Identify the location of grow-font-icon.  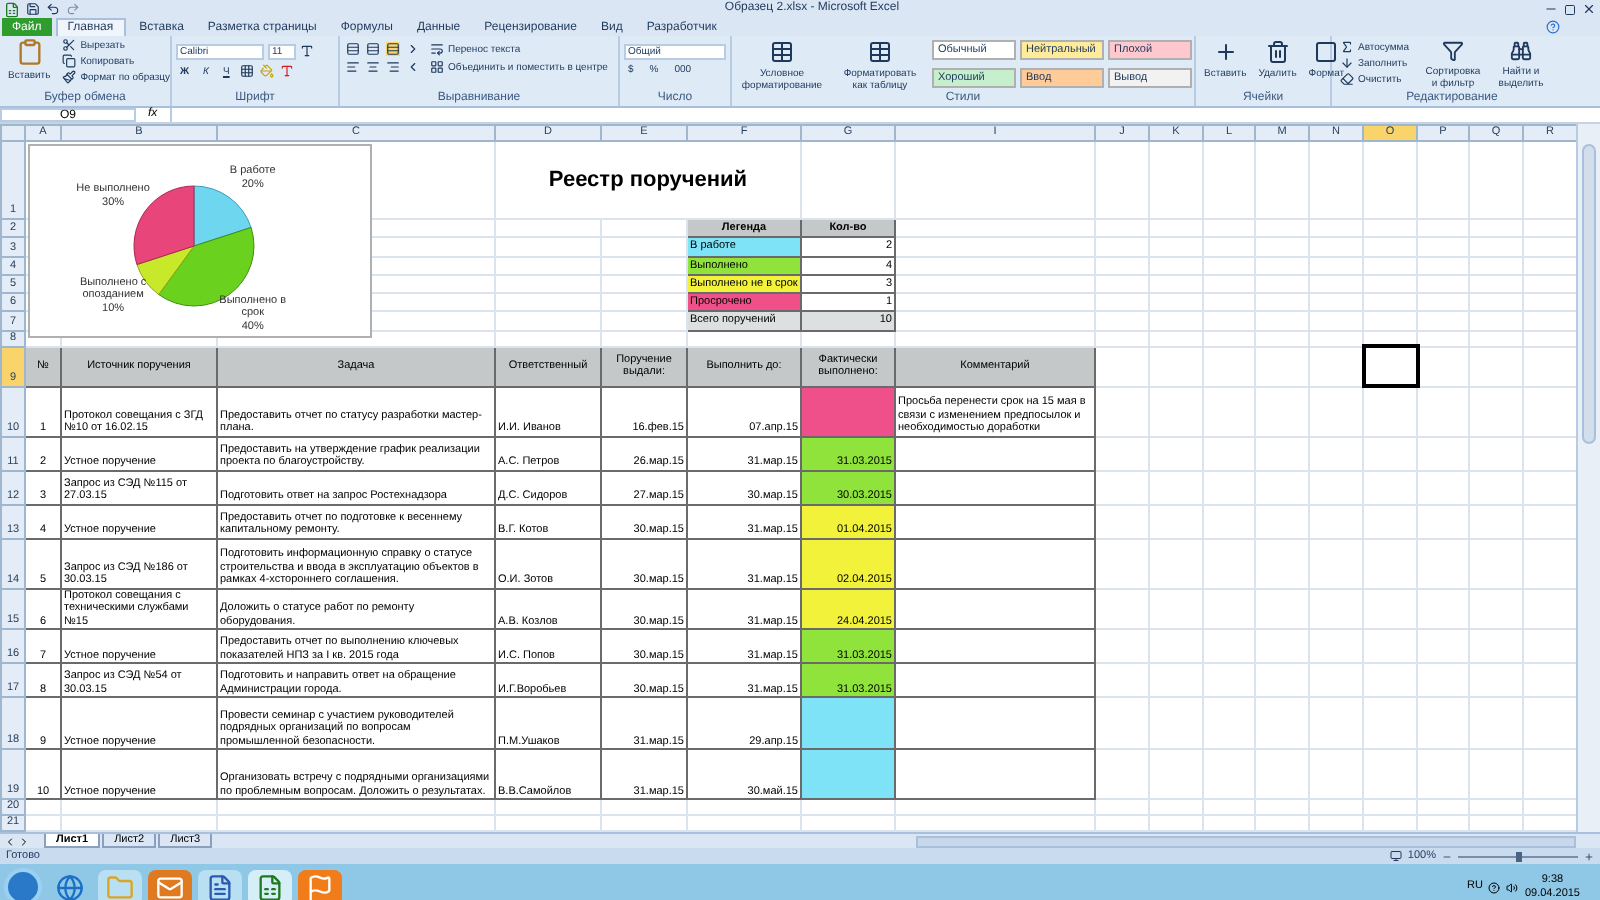
(307, 51).